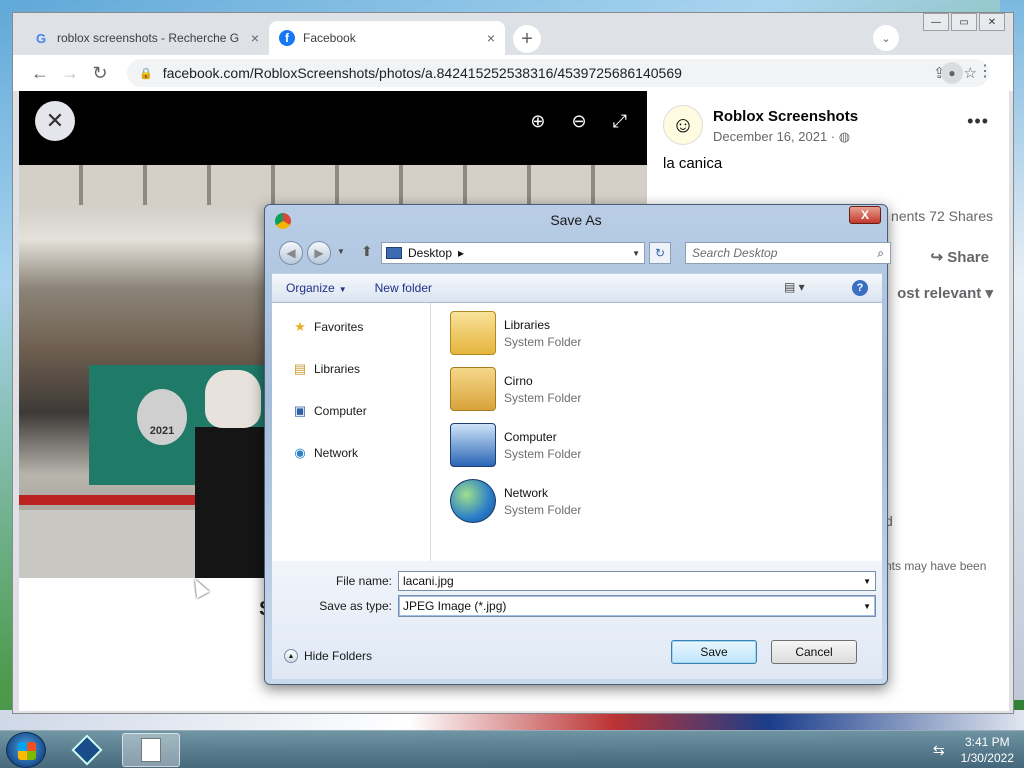 The image size is (1024, 768). Describe the element at coordinates (515, 389) in the screenshot. I see `list-item: Cirno System Folder` at that location.